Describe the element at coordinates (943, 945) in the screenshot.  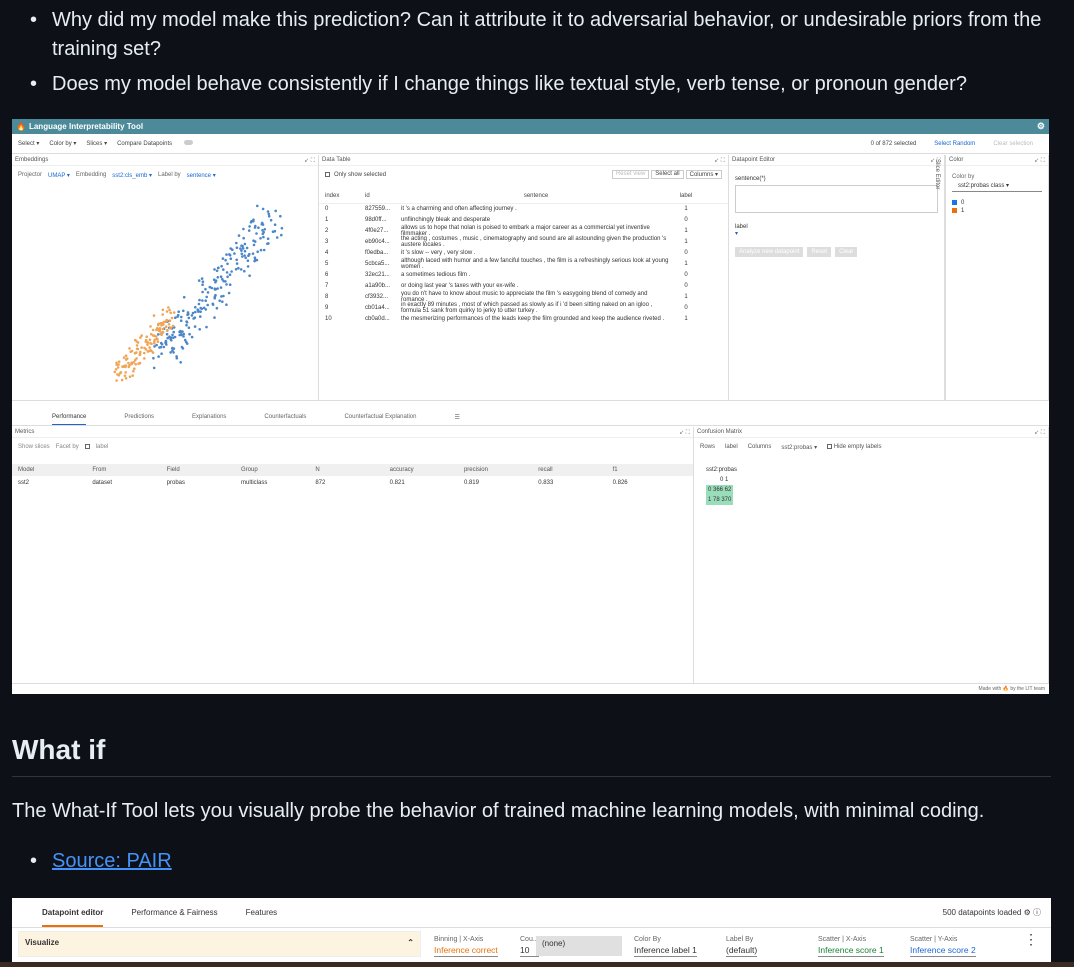
I see `scatter-y-control: Scatter | Y-Axis Inference score 2` at that location.